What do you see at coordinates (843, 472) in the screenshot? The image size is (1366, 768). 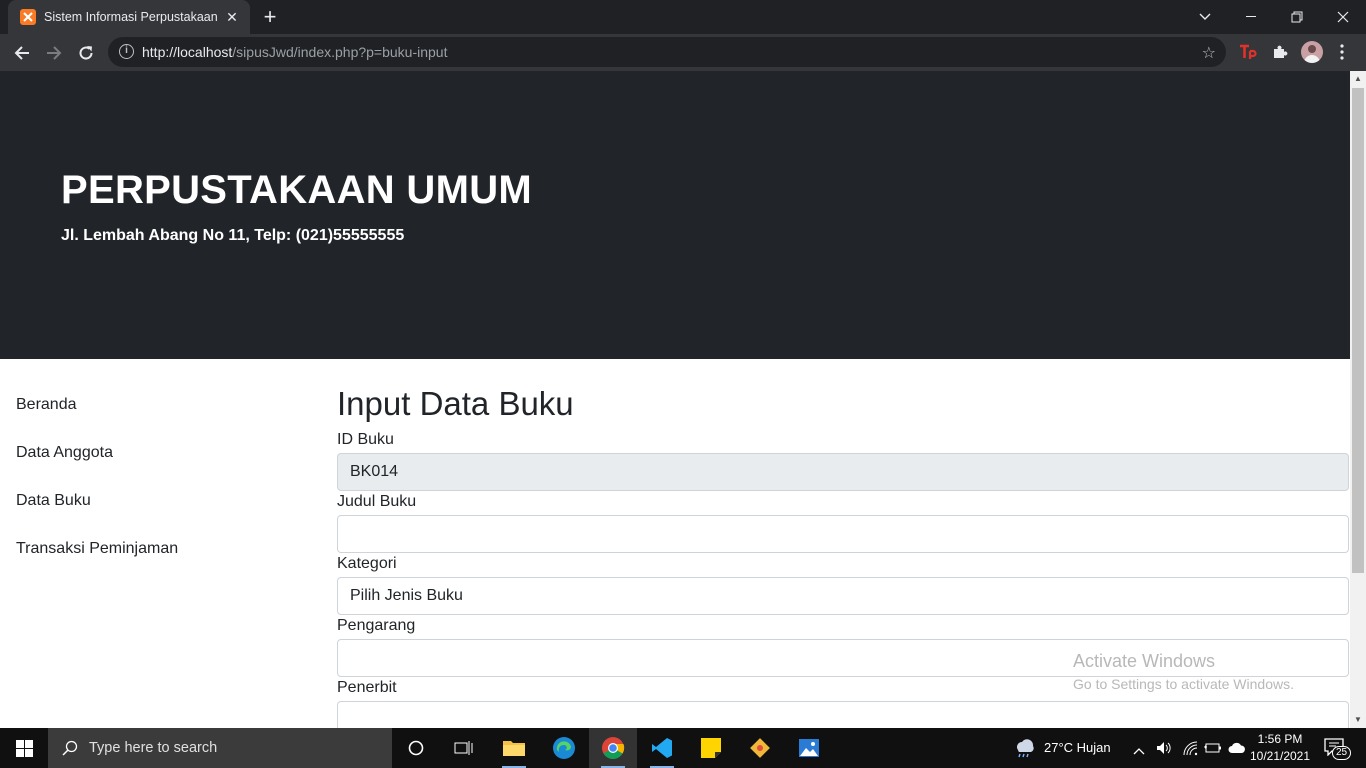 I see `id-buku-input` at bounding box center [843, 472].